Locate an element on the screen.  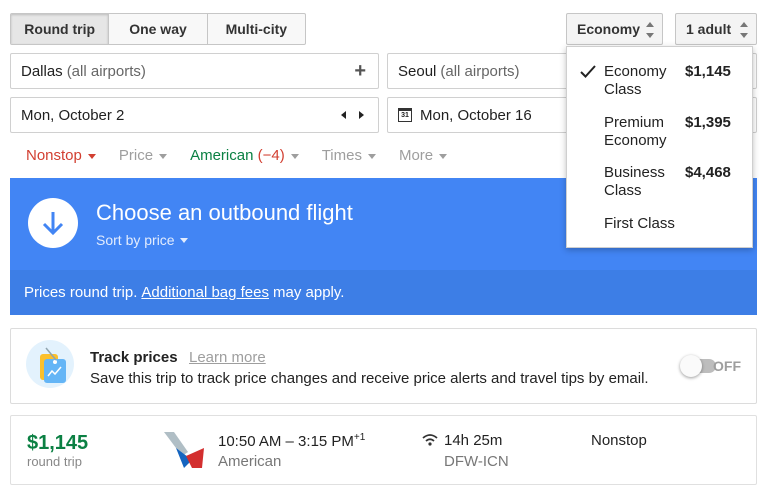
filter-nonstop: Nonstop is located at coordinates (61, 155).